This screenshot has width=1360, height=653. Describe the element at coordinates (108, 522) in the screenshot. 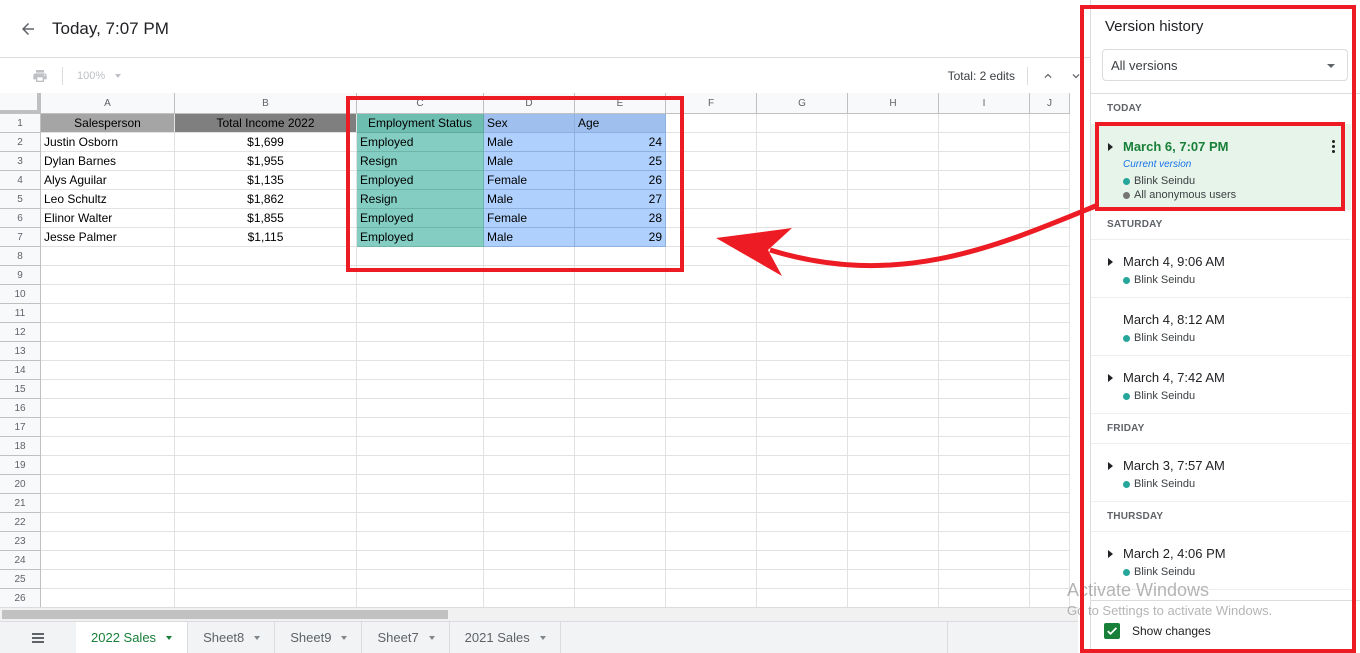

I see `cell-a22` at that location.